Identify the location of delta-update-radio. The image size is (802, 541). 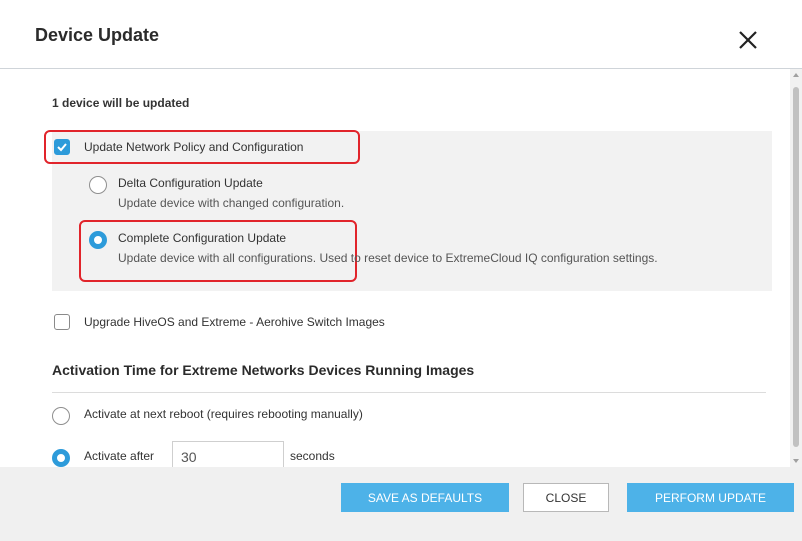
(98, 185).